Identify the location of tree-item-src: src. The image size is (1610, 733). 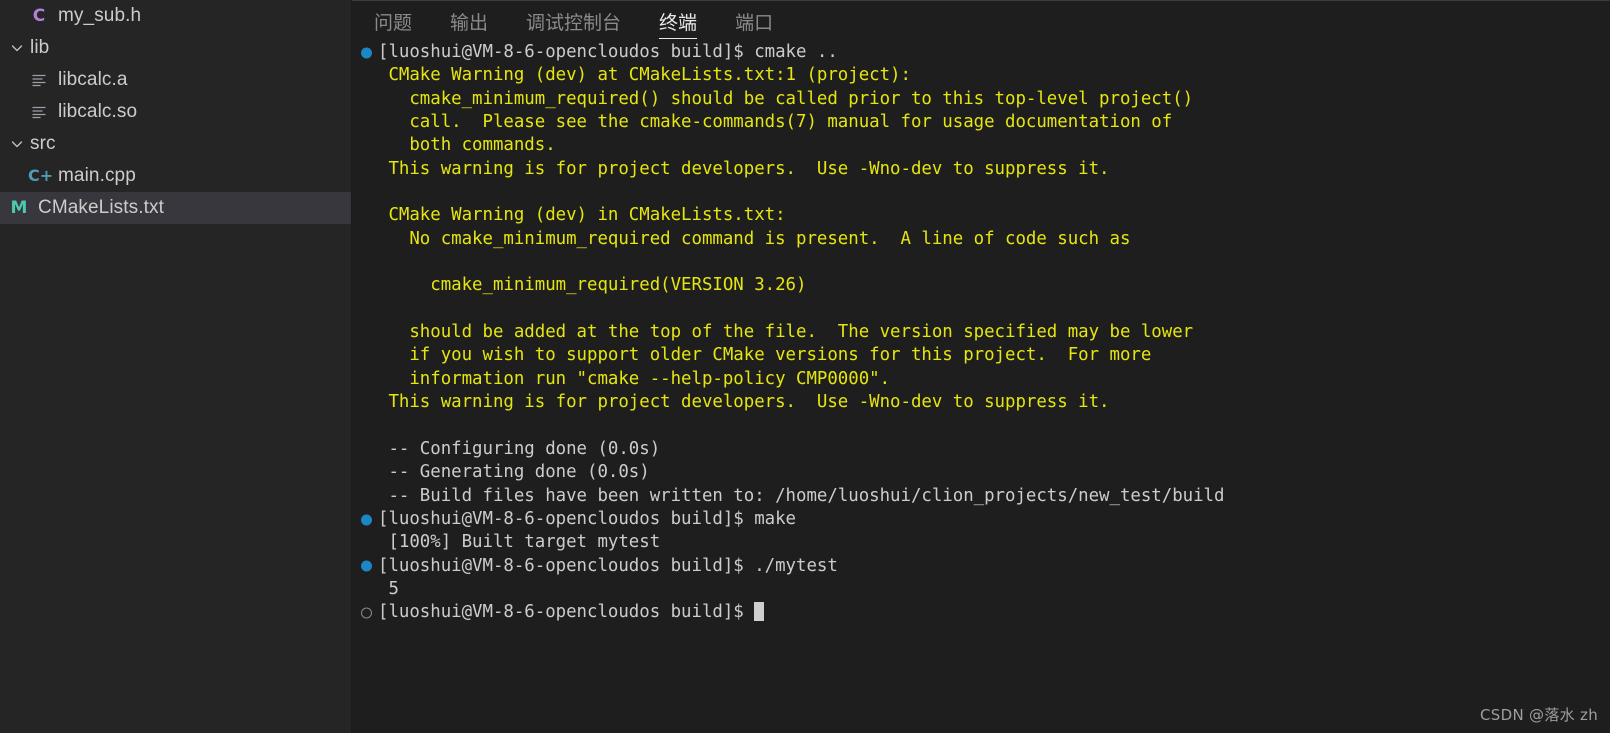
(175, 144).